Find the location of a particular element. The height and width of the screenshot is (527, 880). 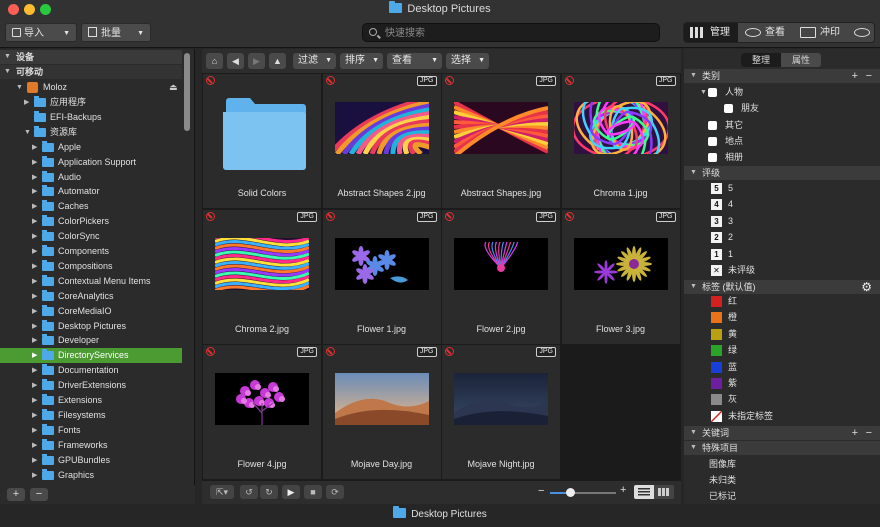

tree-item: ▶ ColorSync is located at coordinates (91, 236).